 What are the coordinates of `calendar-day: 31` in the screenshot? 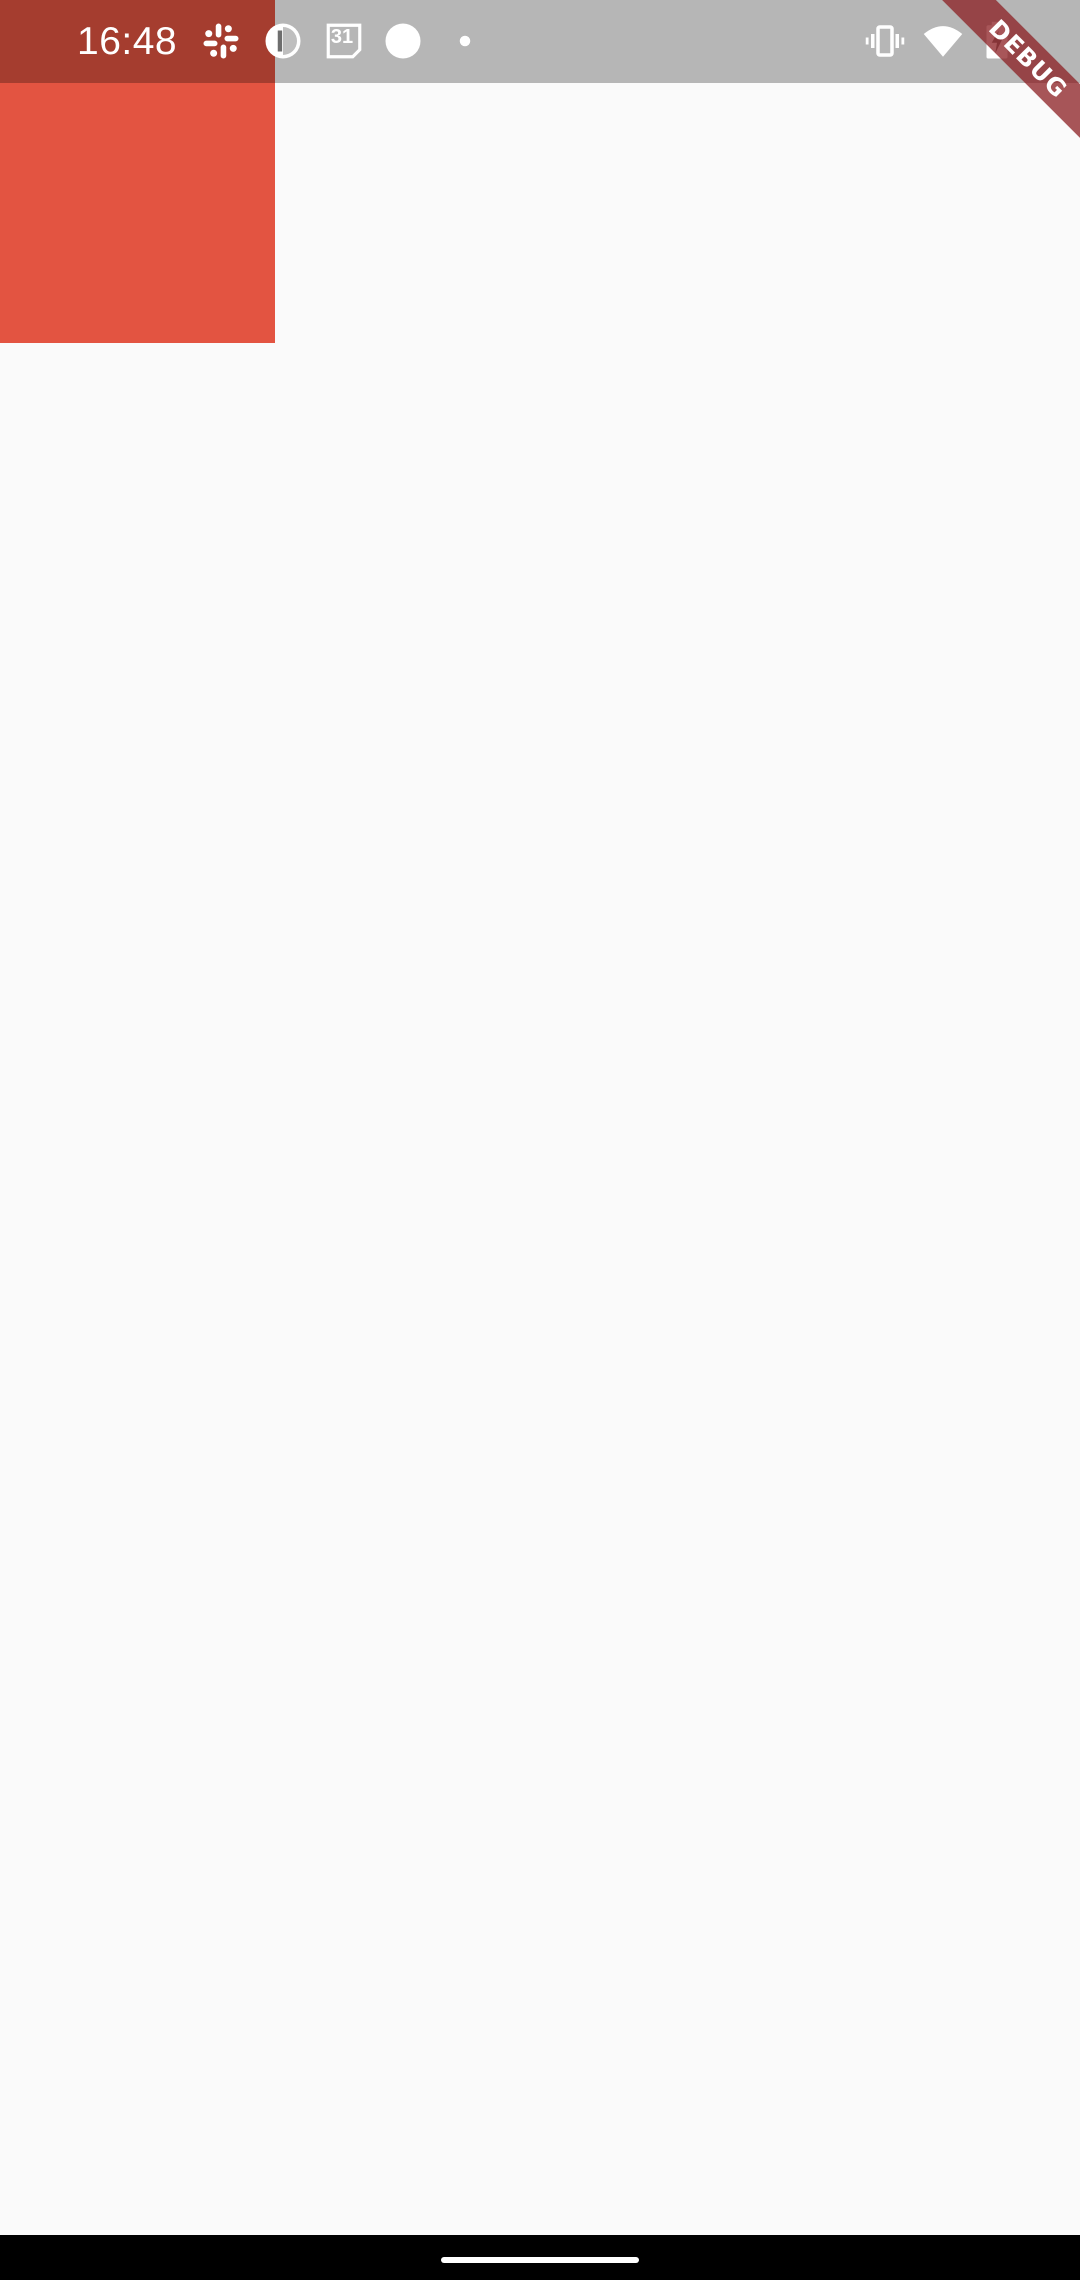 It's located at (342, 37).